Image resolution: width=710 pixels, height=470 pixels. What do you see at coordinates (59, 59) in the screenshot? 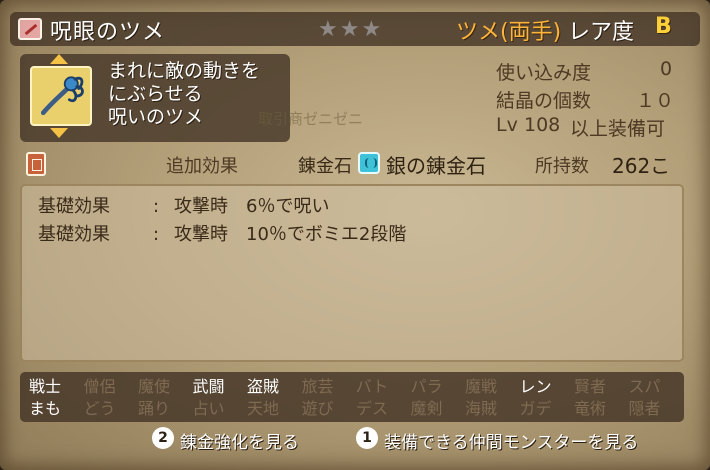
I see `arrow-up-icon` at bounding box center [59, 59].